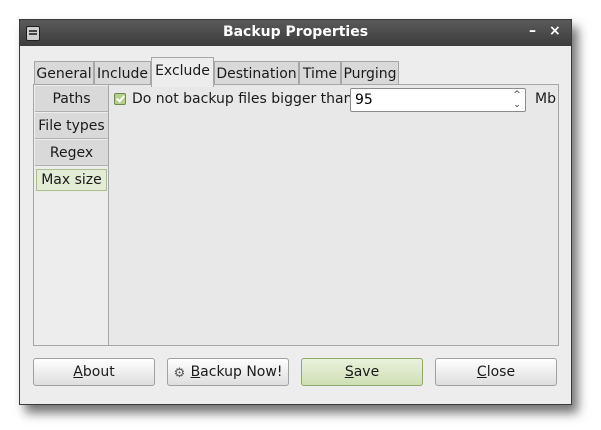  I want to click on close-window-button: ×, so click(555, 31).